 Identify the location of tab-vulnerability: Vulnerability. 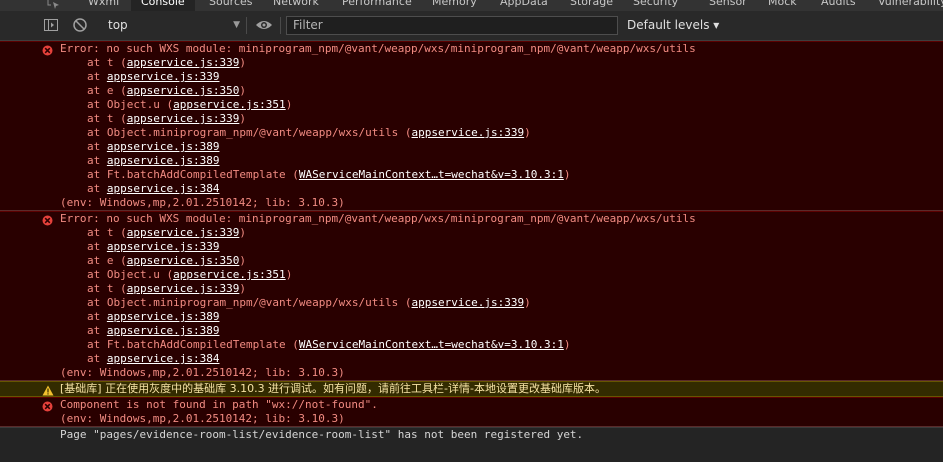
(910, 5).